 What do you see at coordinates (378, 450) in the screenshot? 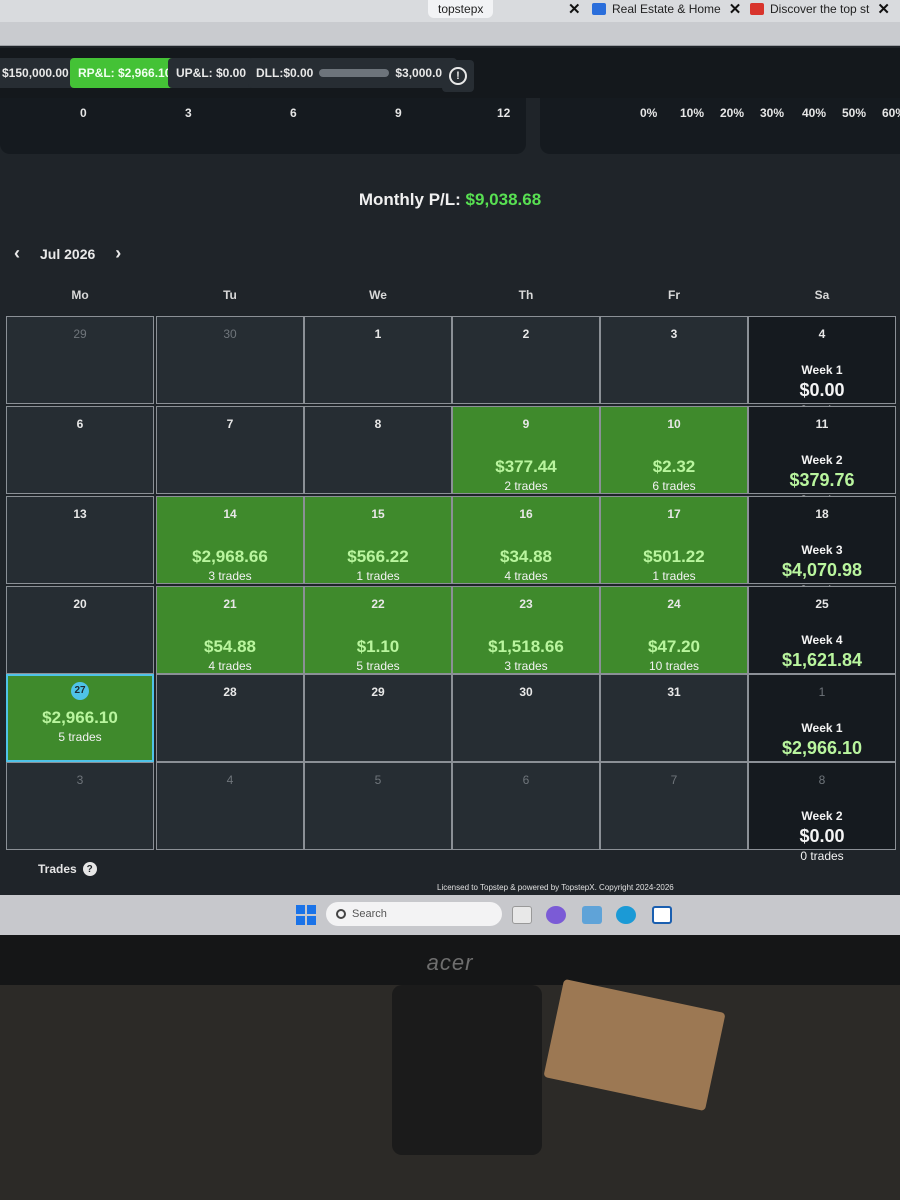
I see `calendar-day-cell: 8` at bounding box center [378, 450].